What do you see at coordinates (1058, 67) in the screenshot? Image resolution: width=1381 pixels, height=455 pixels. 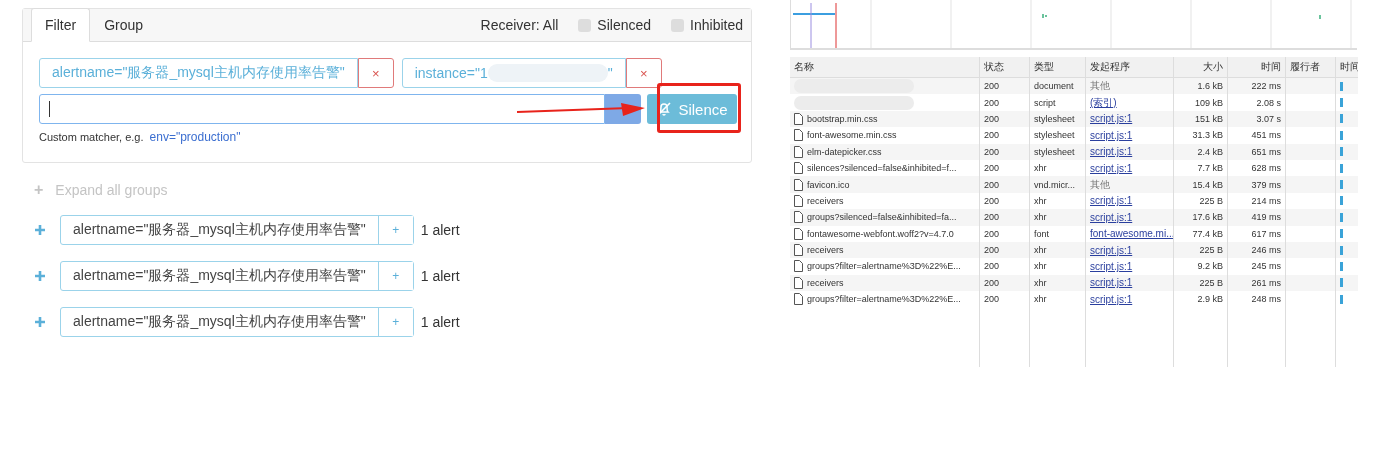 I see `column-header: 类型` at bounding box center [1058, 67].